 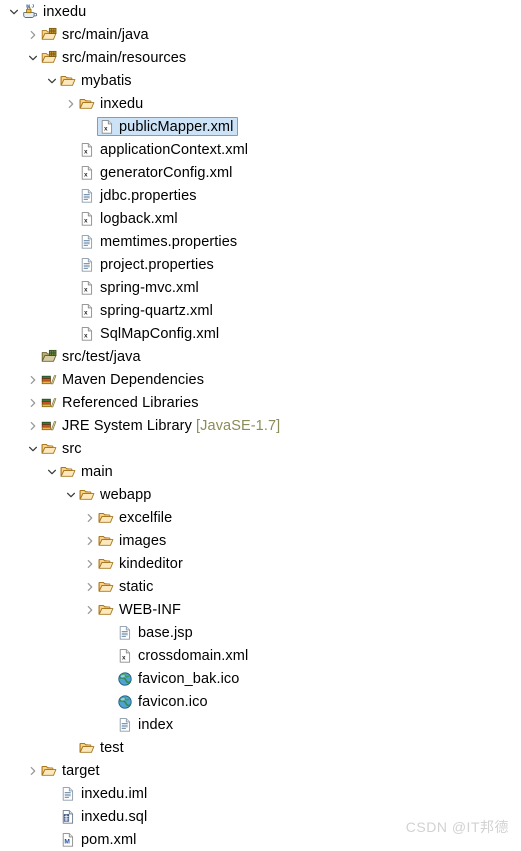 What do you see at coordinates (260, 310) in the screenshot?
I see `tree-row: x spring-quartz.xml` at bounding box center [260, 310].